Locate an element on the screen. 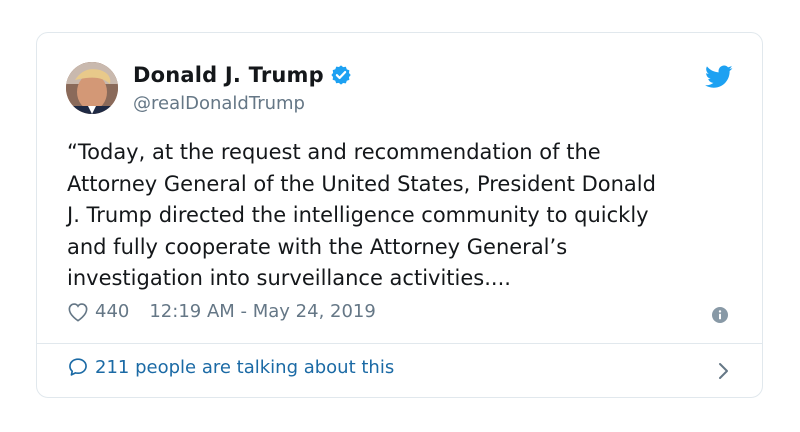 The height and width of the screenshot is (432, 800). author-name-row: Donald J. Trump is located at coordinates (242, 75).